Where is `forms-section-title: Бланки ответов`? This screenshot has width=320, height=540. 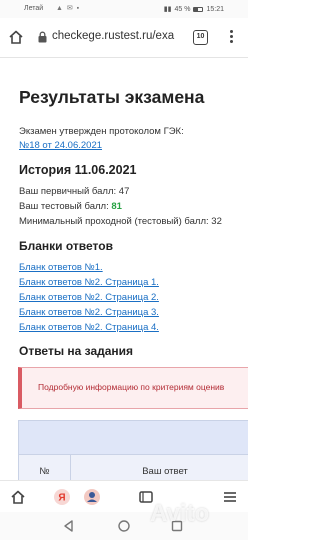 forms-section-title: Бланки ответов is located at coordinates (66, 246).